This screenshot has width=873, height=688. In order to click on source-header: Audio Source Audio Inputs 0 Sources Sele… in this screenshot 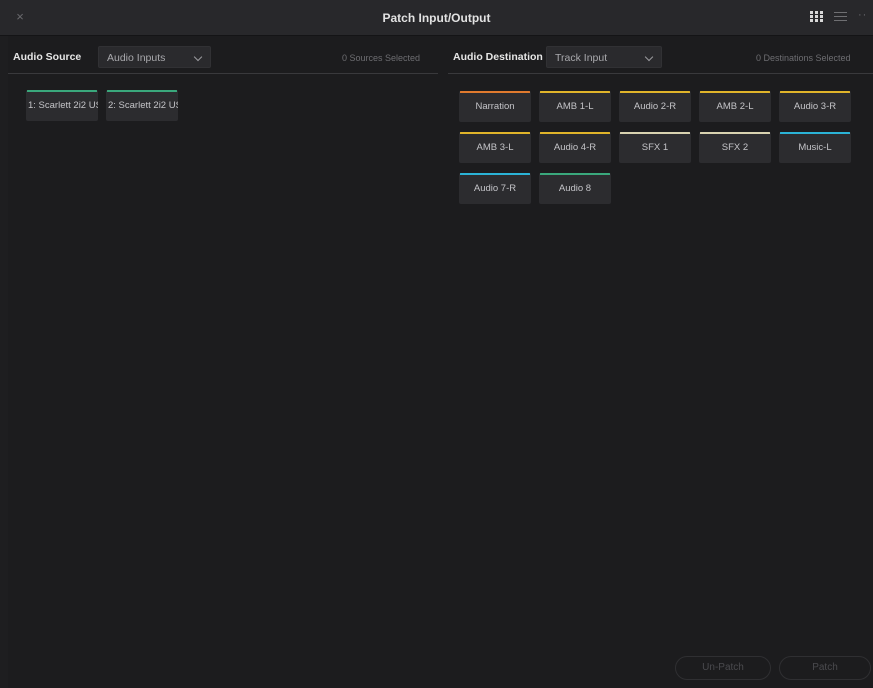, I will do `click(223, 55)`.